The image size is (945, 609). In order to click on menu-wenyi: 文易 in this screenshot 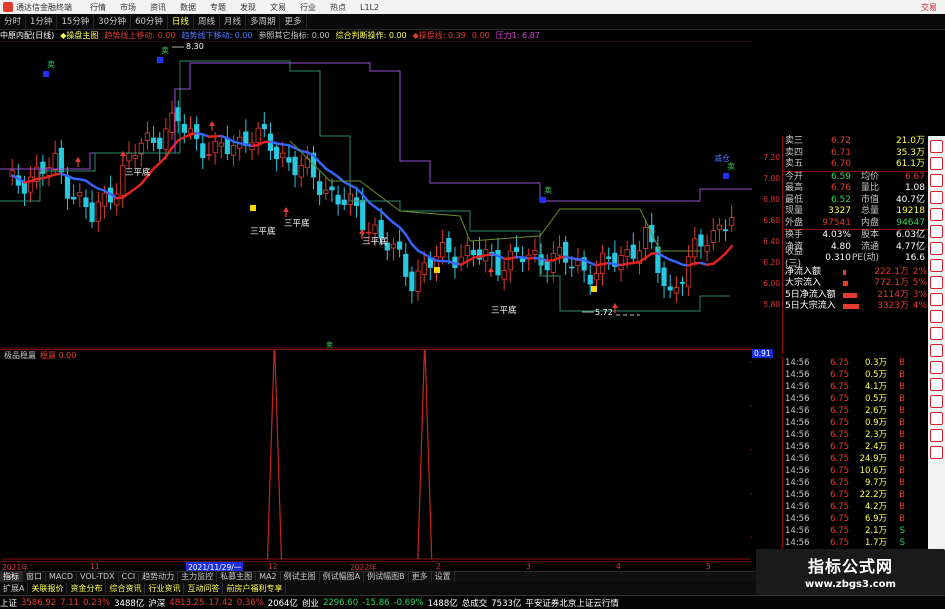, I will do `click(278, 7)`.